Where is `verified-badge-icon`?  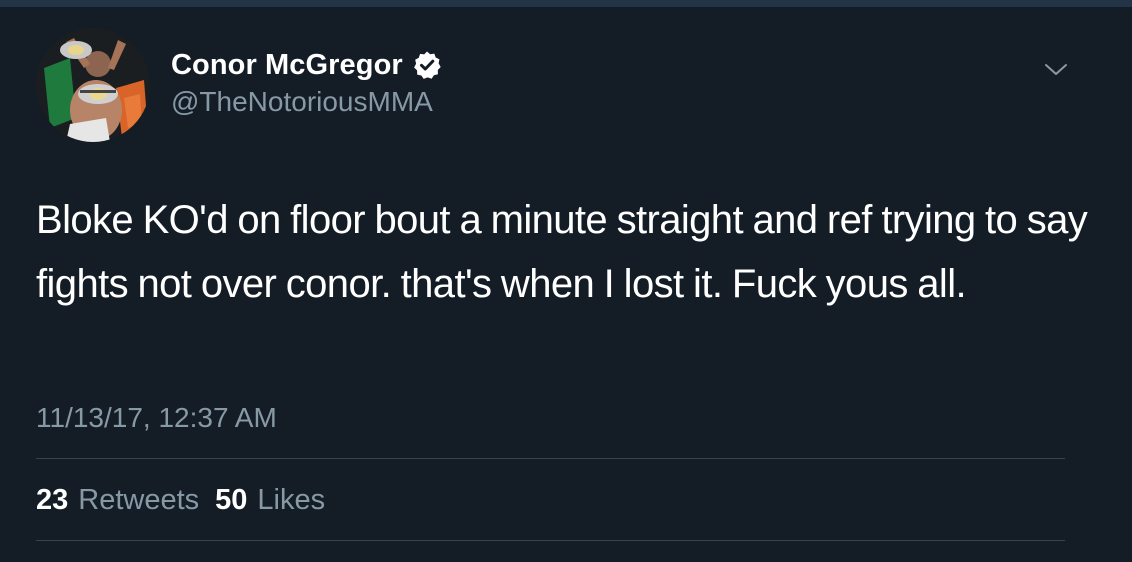
verified-badge-icon is located at coordinates (427, 65).